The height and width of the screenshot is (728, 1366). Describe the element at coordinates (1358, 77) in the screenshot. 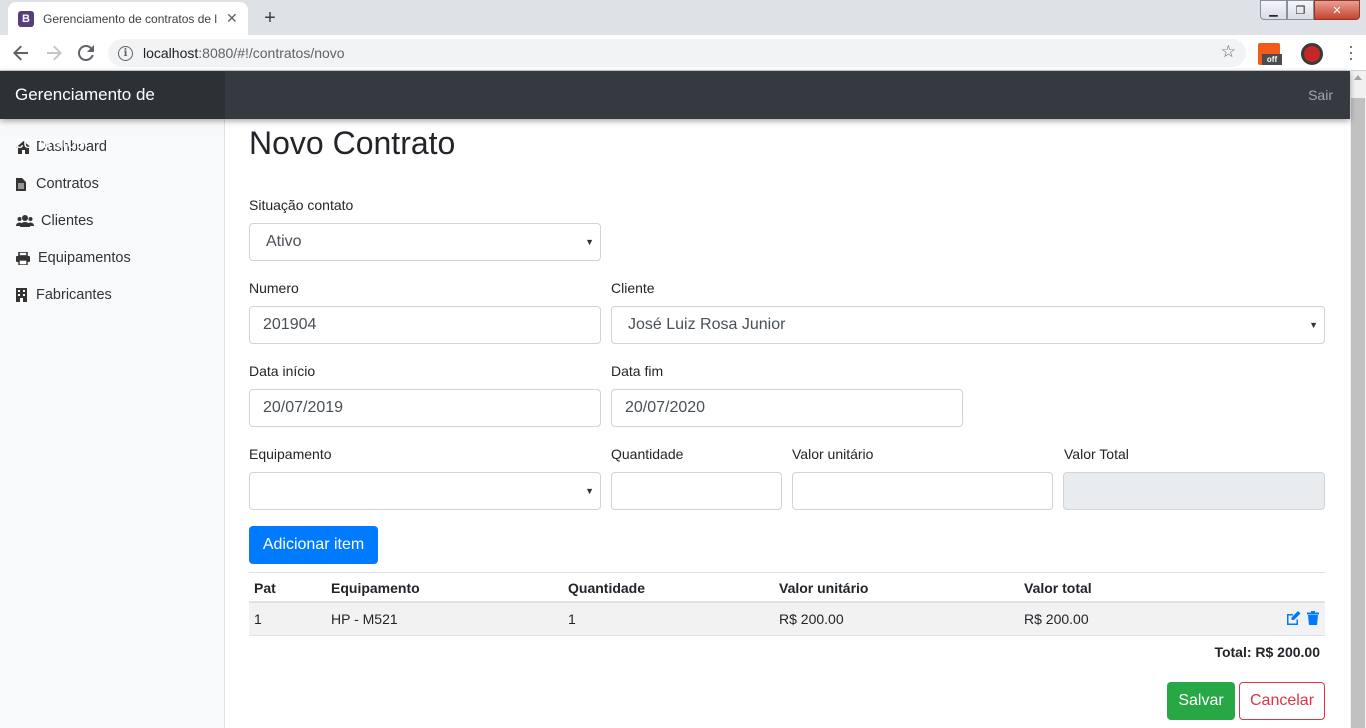

I see `scroll-up-arrow-icon` at that location.